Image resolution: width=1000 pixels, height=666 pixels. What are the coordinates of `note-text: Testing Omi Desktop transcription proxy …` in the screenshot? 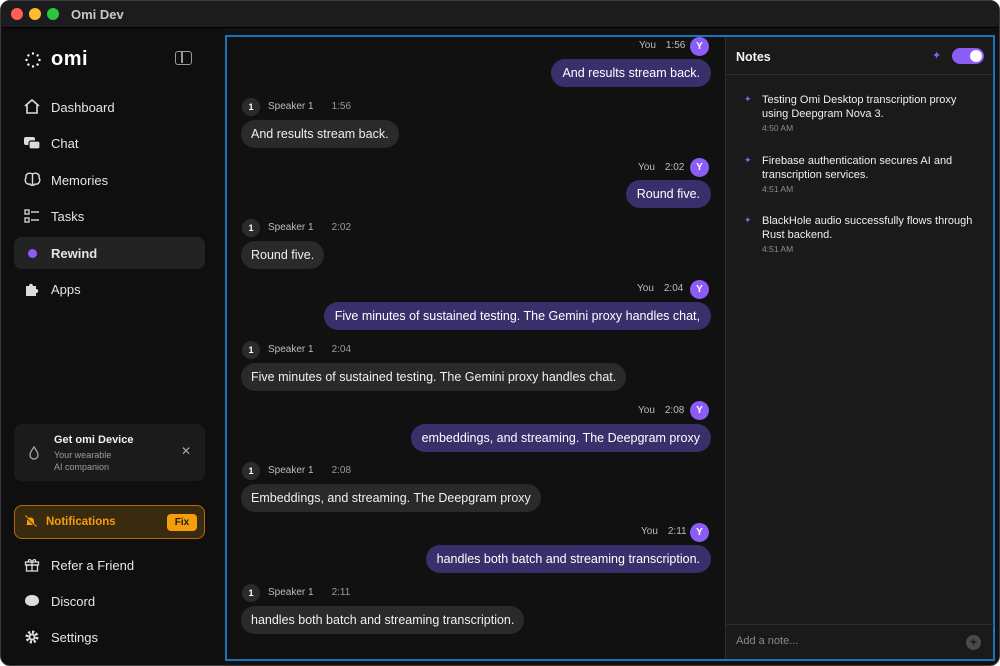 It's located at (859, 107).